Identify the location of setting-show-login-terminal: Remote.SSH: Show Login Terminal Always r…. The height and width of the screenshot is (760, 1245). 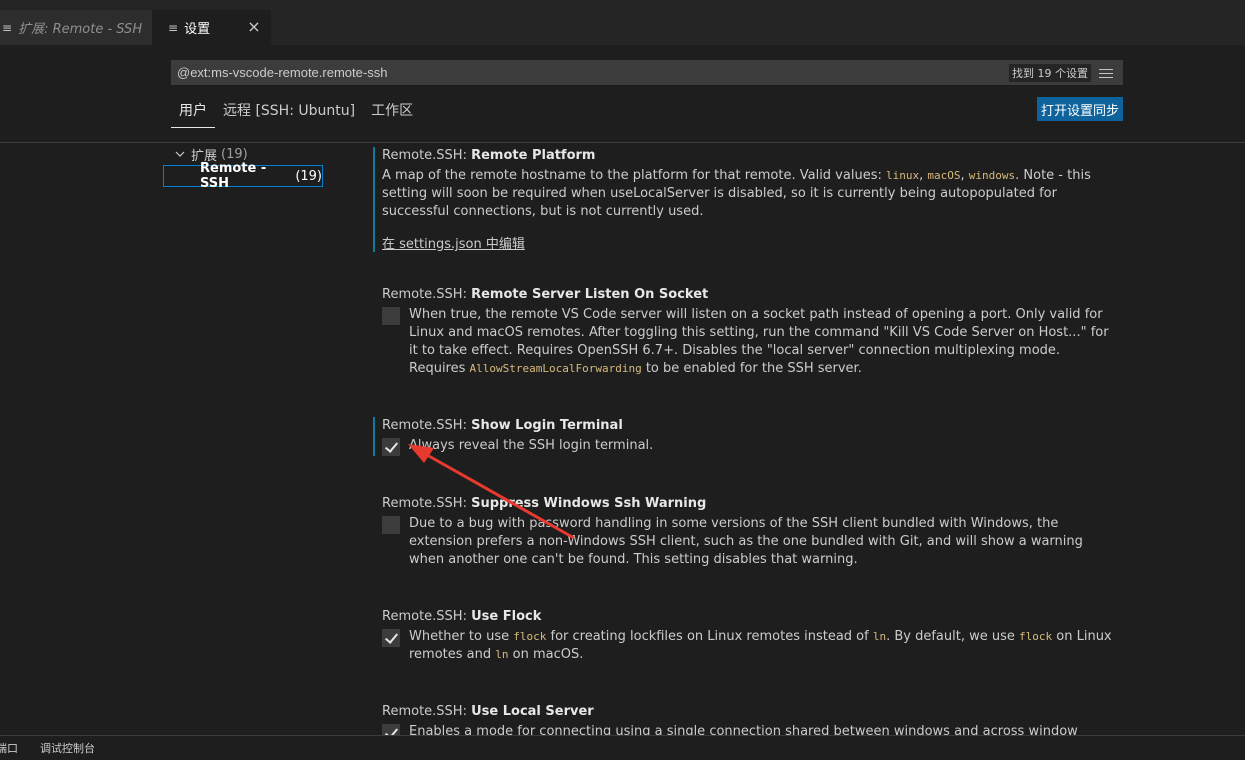
(743, 436).